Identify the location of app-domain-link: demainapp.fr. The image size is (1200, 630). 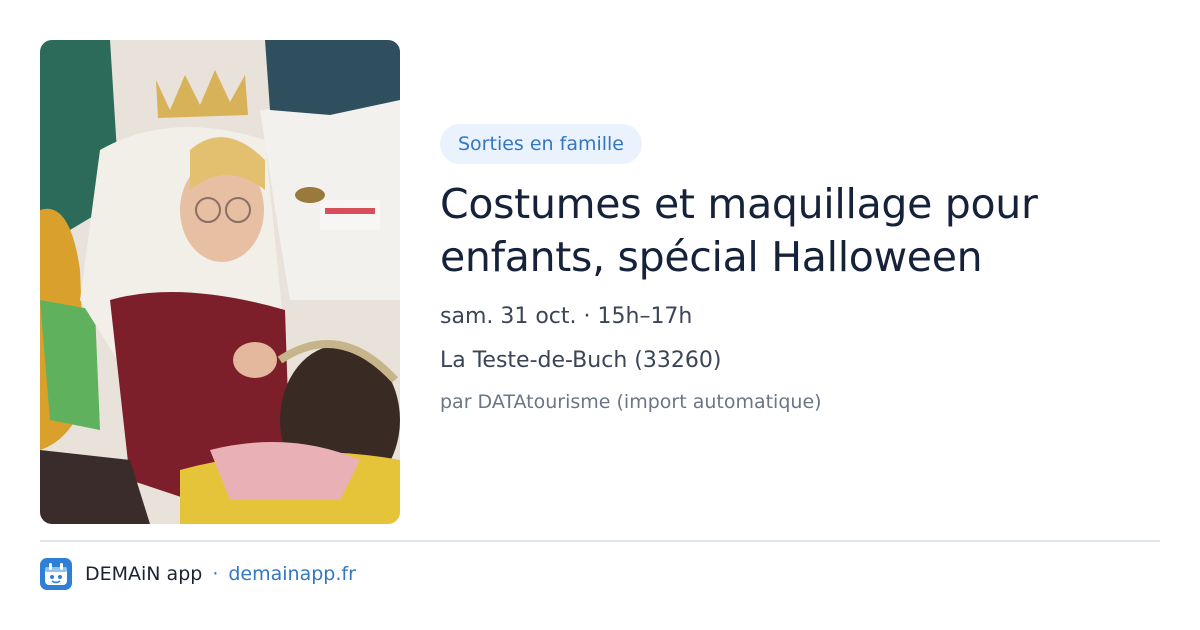
(292, 574).